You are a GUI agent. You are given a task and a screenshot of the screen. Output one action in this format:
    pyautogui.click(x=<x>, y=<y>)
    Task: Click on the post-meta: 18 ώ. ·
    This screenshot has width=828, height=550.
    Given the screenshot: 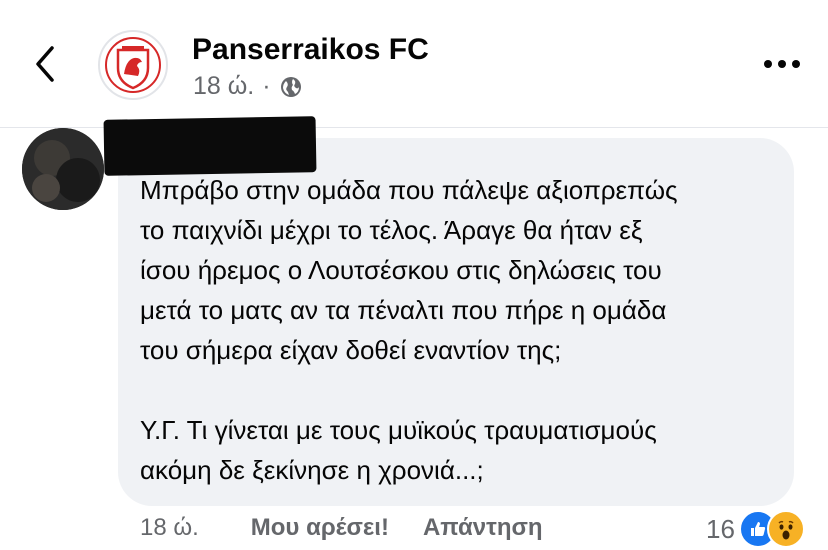 What is the action you would take?
    pyautogui.click(x=248, y=86)
    